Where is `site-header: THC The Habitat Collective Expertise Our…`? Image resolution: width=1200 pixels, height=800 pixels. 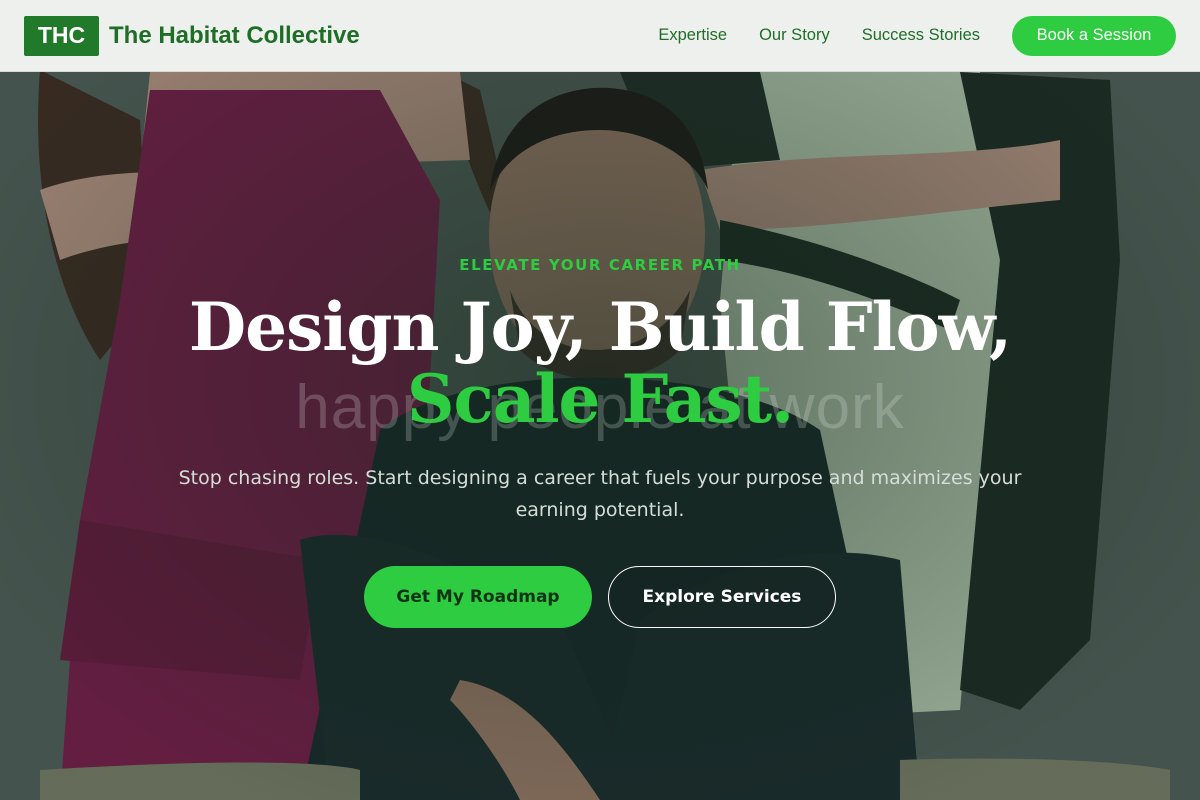 site-header: THC The Habitat Collective Expertise Our… is located at coordinates (600, 36).